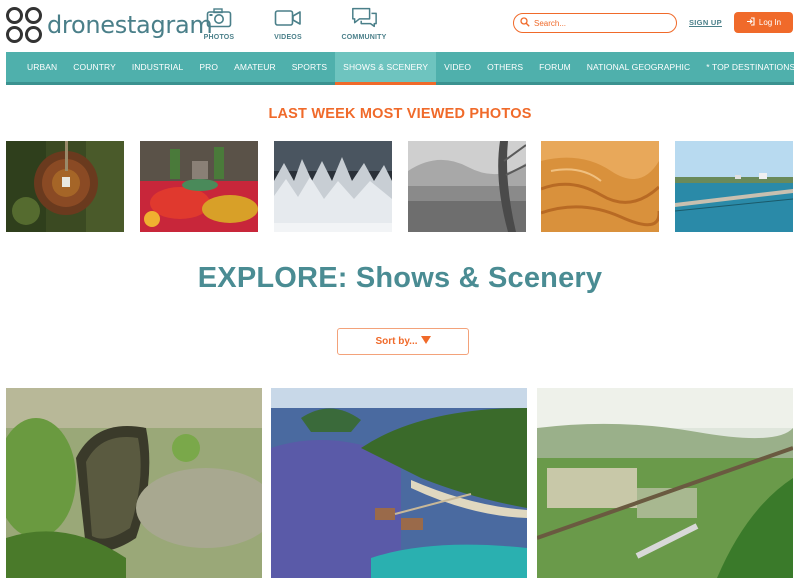 The image size is (800, 586). What do you see at coordinates (208, 67) in the screenshot?
I see `category-pro: PRO` at bounding box center [208, 67].